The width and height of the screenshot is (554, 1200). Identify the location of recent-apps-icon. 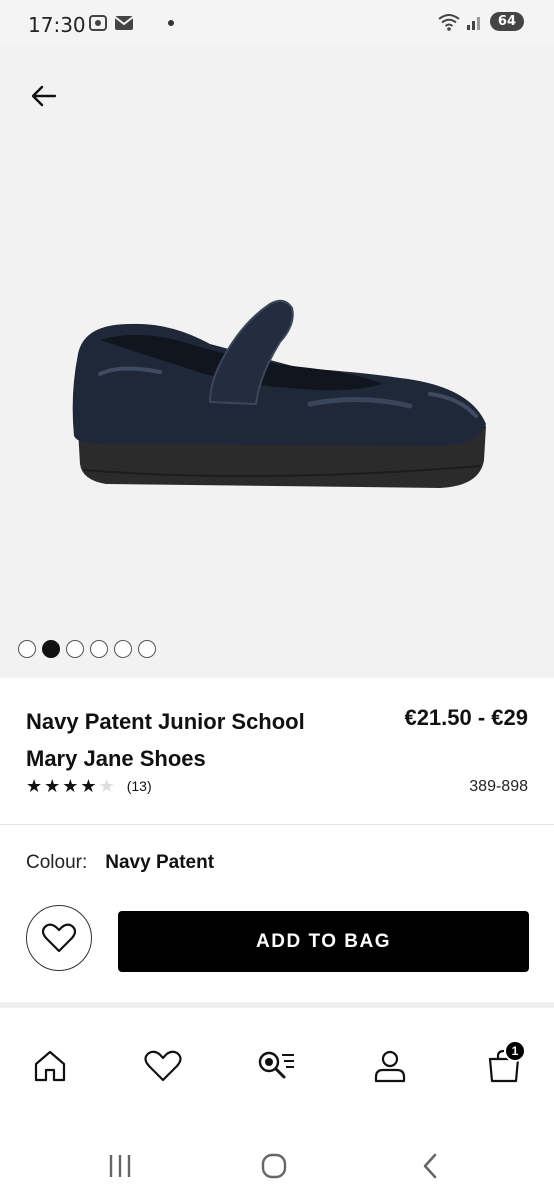
(120, 1166).